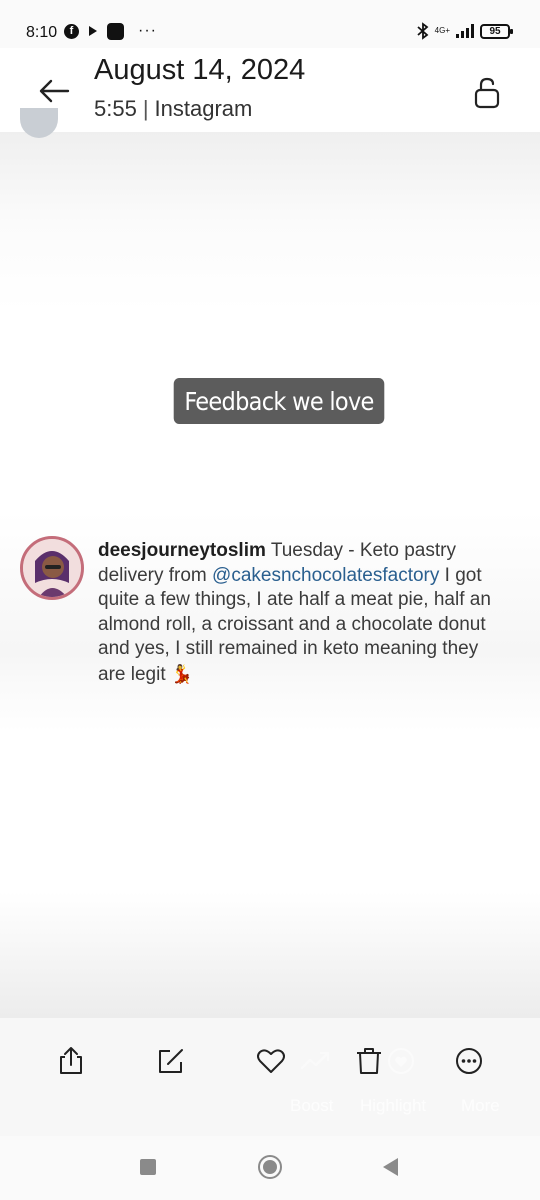  What do you see at coordinates (423, 31) in the screenshot?
I see `bluetooth-icon` at bounding box center [423, 31].